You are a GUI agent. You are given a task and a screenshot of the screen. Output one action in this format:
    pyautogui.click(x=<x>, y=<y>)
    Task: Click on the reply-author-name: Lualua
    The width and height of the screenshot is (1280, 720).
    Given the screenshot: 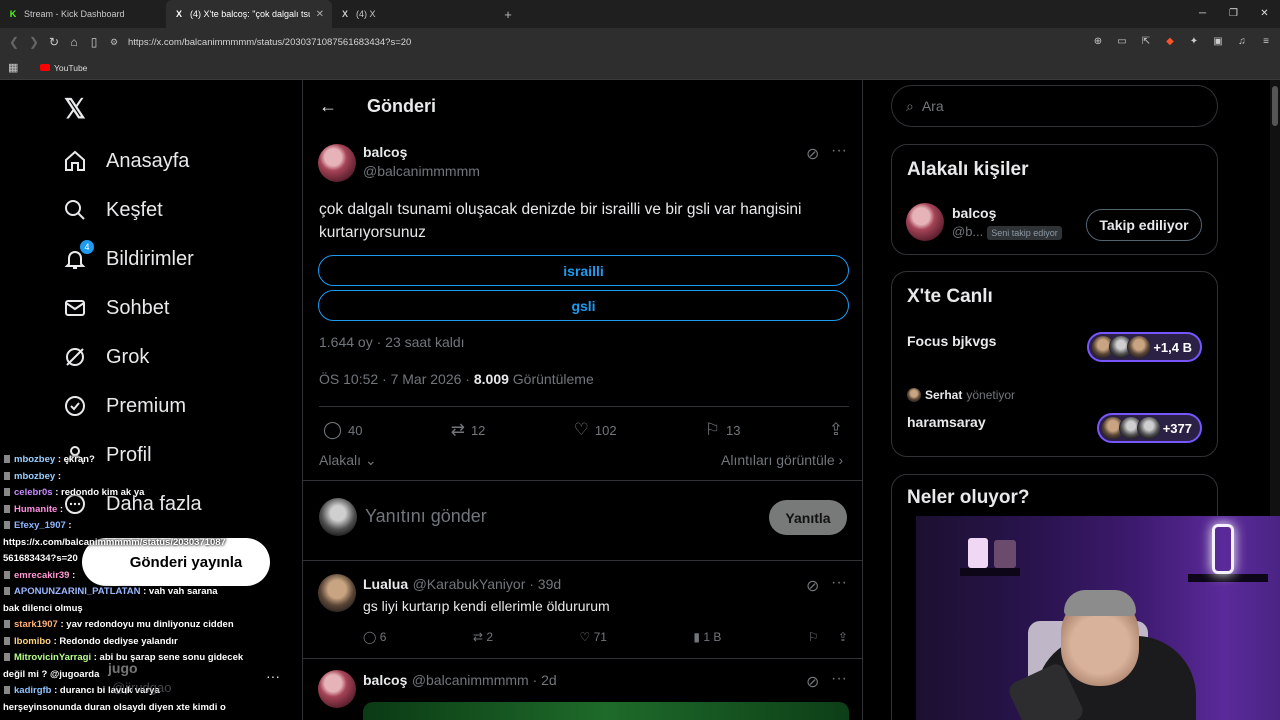 What is the action you would take?
    pyautogui.click(x=385, y=584)
    